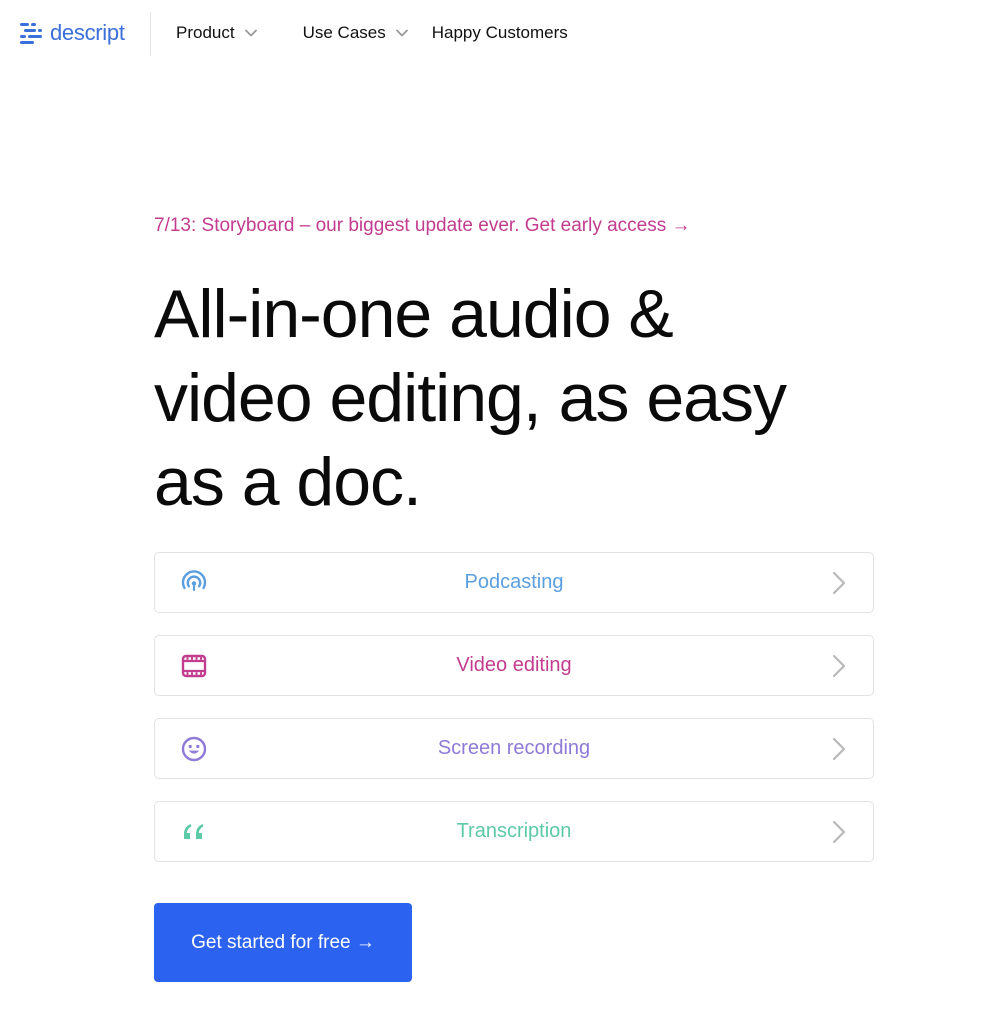 This screenshot has width=1003, height=1024. I want to click on nav-item-label: Use Cases, so click(344, 32).